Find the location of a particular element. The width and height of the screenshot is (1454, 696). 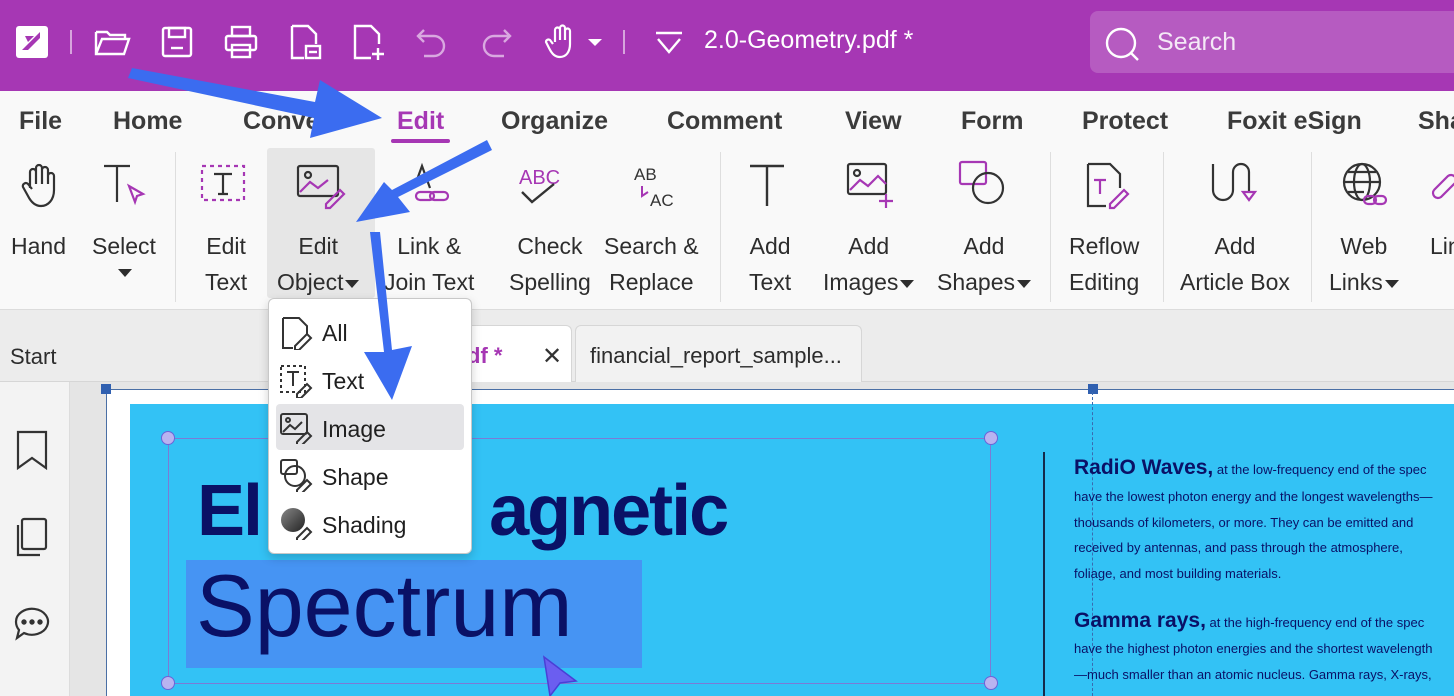

document-tab-label: df * is located at coordinates (484, 356).